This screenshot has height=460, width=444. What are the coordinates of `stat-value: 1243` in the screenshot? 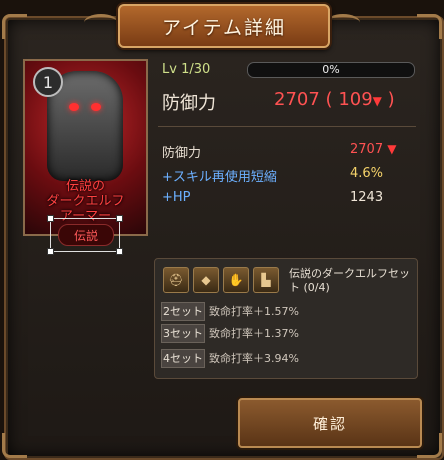 It's located at (366, 197).